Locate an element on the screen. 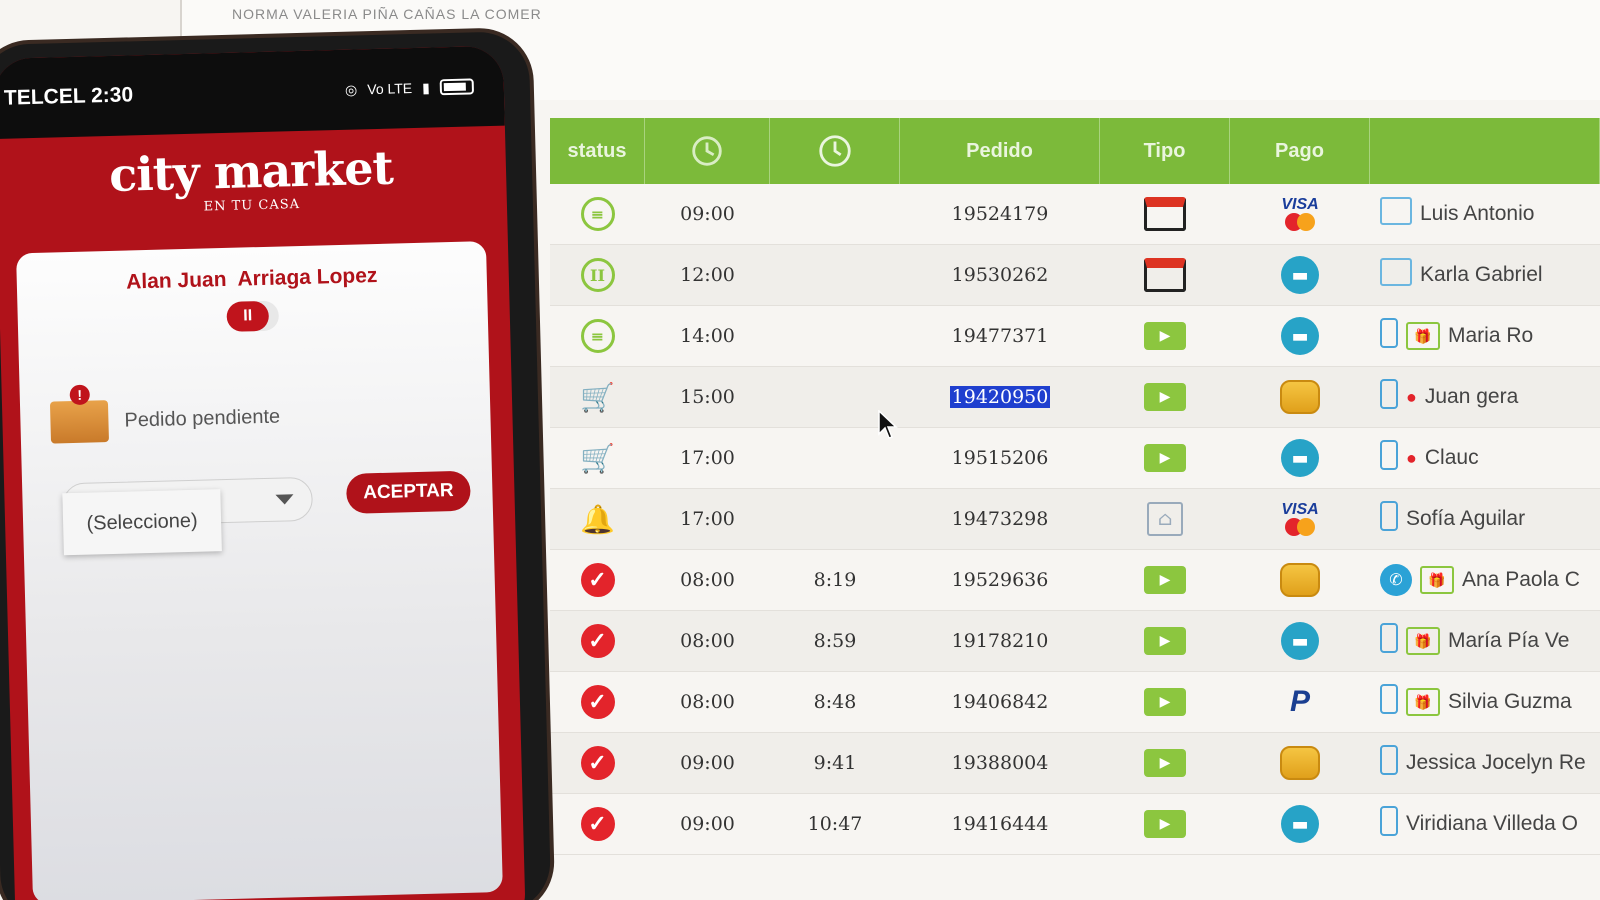  order-number: 19178210 is located at coordinates (1000, 641).